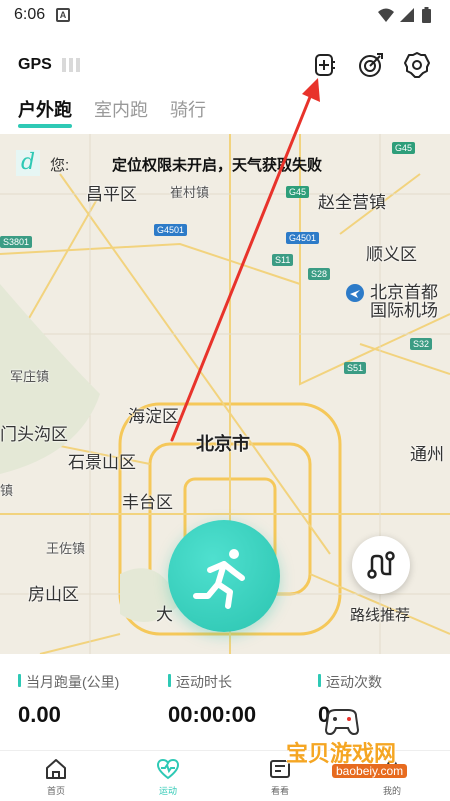 This screenshot has width=450, height=801. I want to click on running-person-icon, so click(219, 579).